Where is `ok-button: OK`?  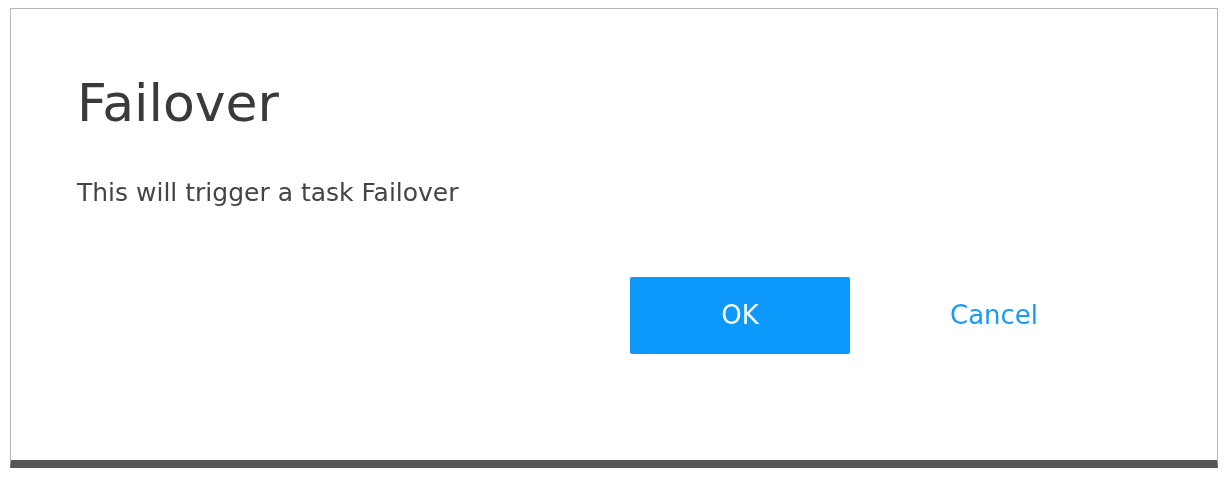
ok-button: OK is located at coordinates (740, 315).